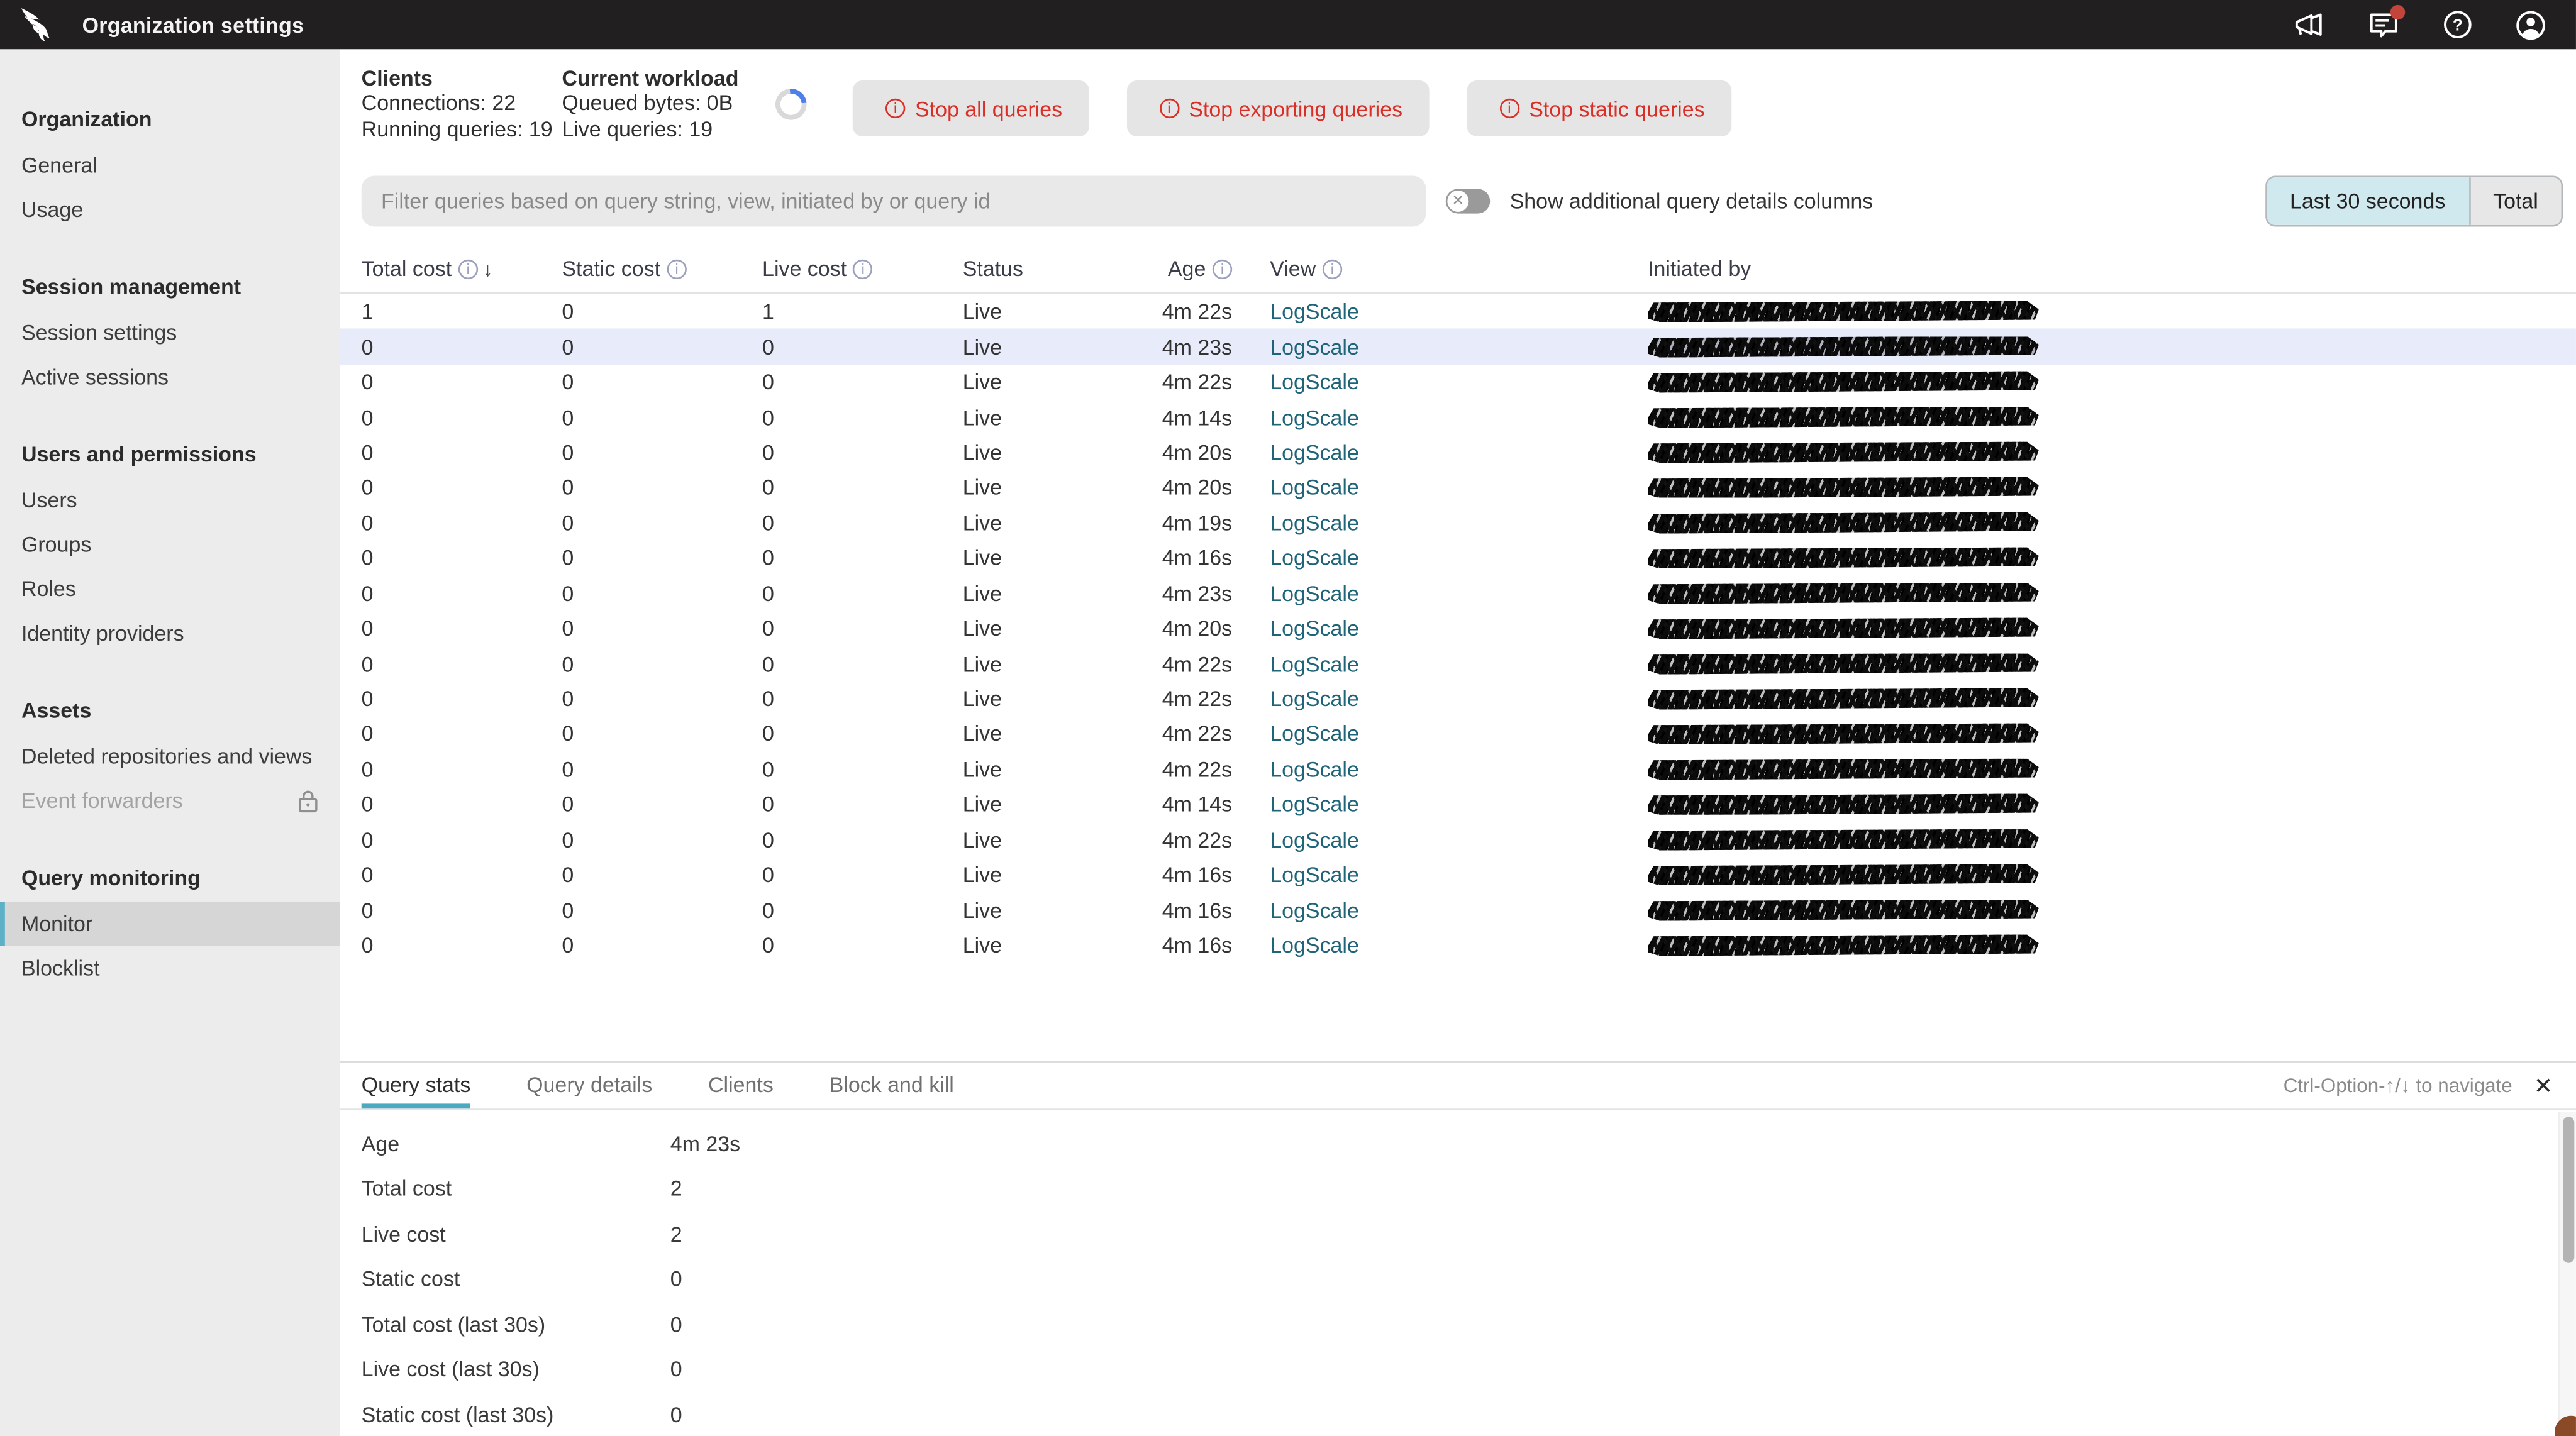 The height and width of the screenshot is (1436, 2576). What do you see at coordinates (170, 588) in the screenshot?
I see `sidebar-item-roles: Roles` at bounding box center [170, 588].